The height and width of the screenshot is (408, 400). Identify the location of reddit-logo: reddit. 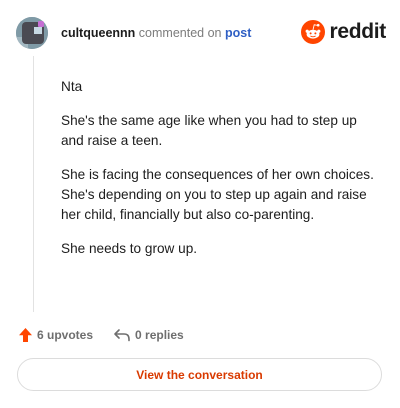
(343, 32).